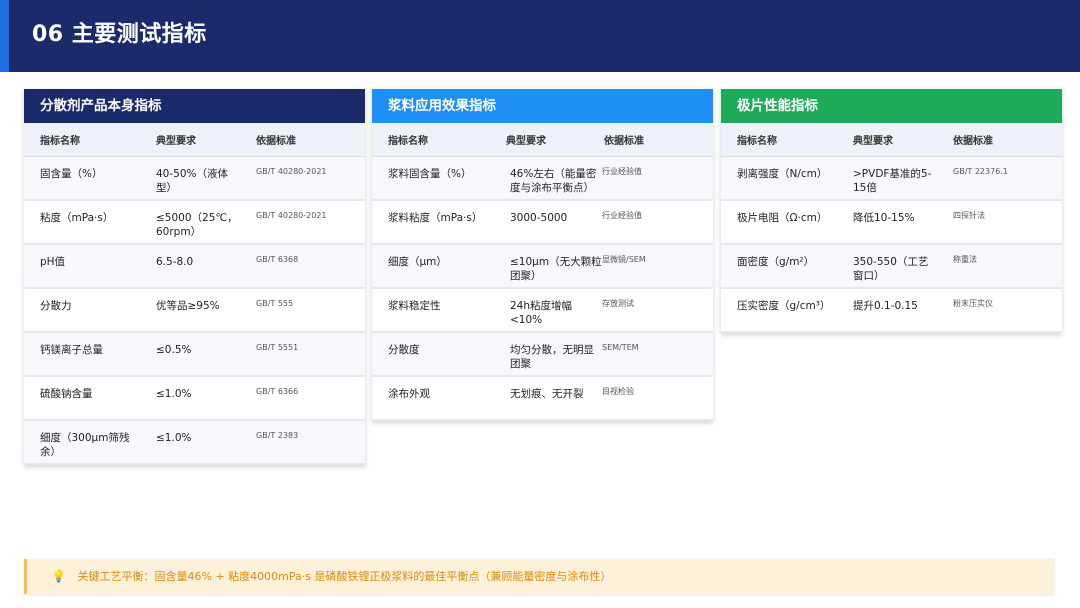 The image size is (1080, 608). Describe the element at coordinates (547, 394) in the screenshot. I see `cell-requirement: 无划痕、无开裂` at that location.